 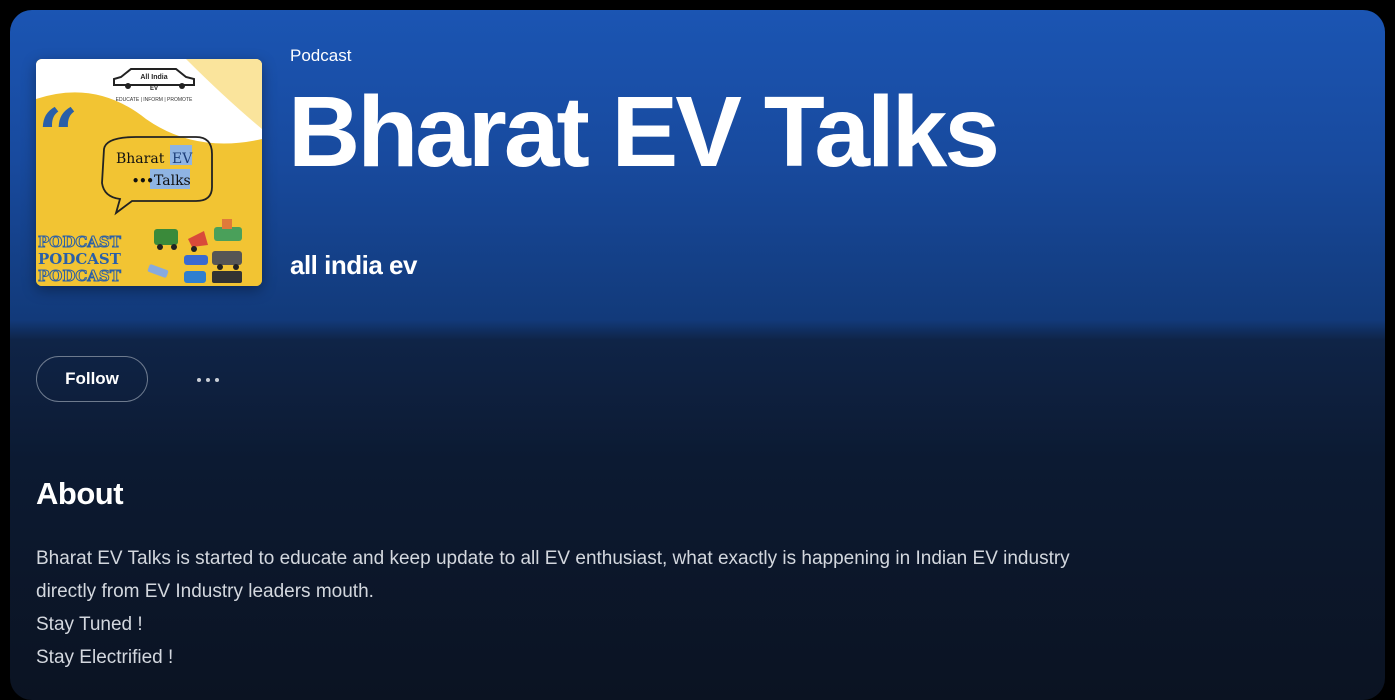 What do you see at coordinates (89, 624) in the screenshot?
I see `about-line: Stay Tuned !` at bounding box center [89, 624].